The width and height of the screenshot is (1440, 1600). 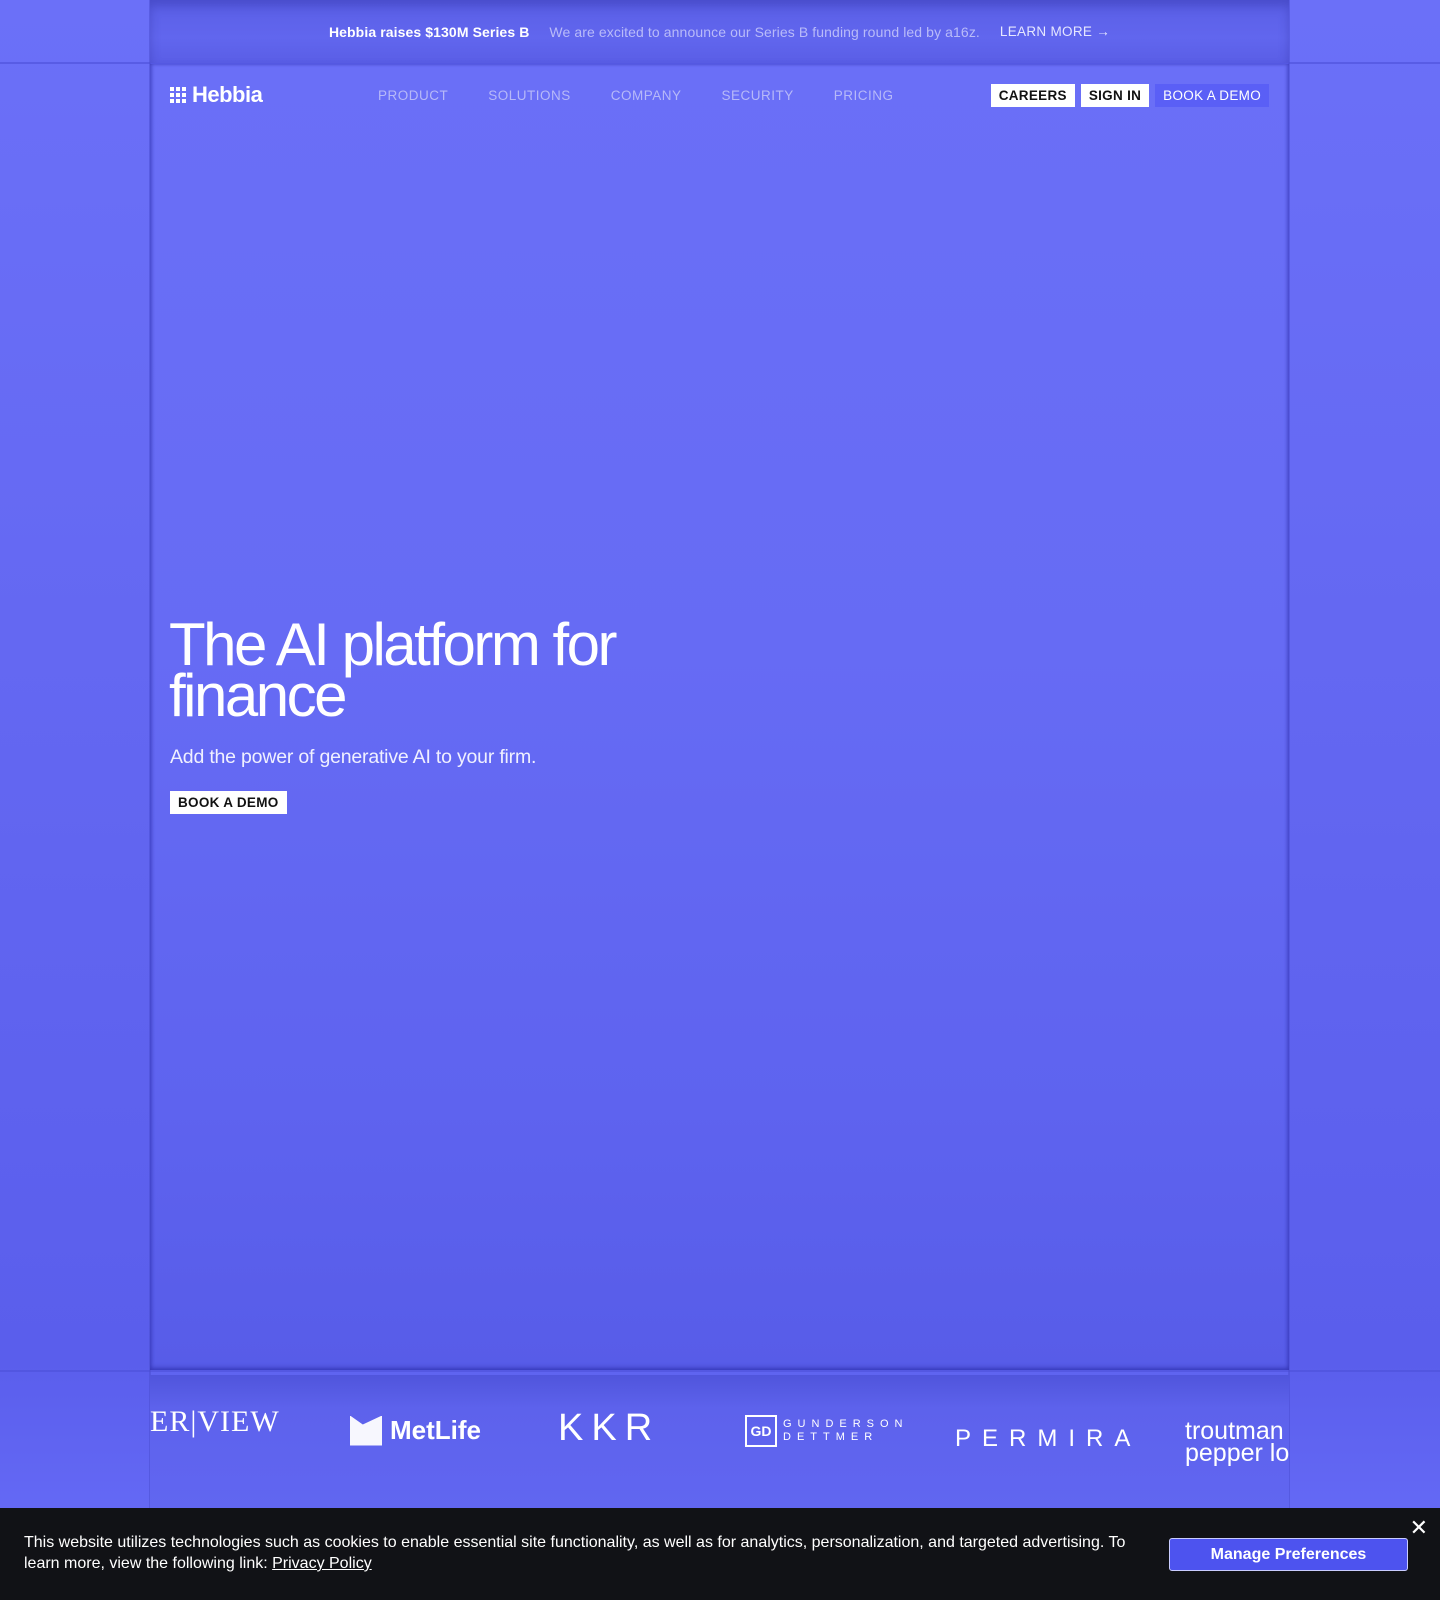 What do you see at coordinates (322, 1563) in the screenshot?
I see `privacy-policy-link: Privacy Policy` at bounding box center [322, 1563].